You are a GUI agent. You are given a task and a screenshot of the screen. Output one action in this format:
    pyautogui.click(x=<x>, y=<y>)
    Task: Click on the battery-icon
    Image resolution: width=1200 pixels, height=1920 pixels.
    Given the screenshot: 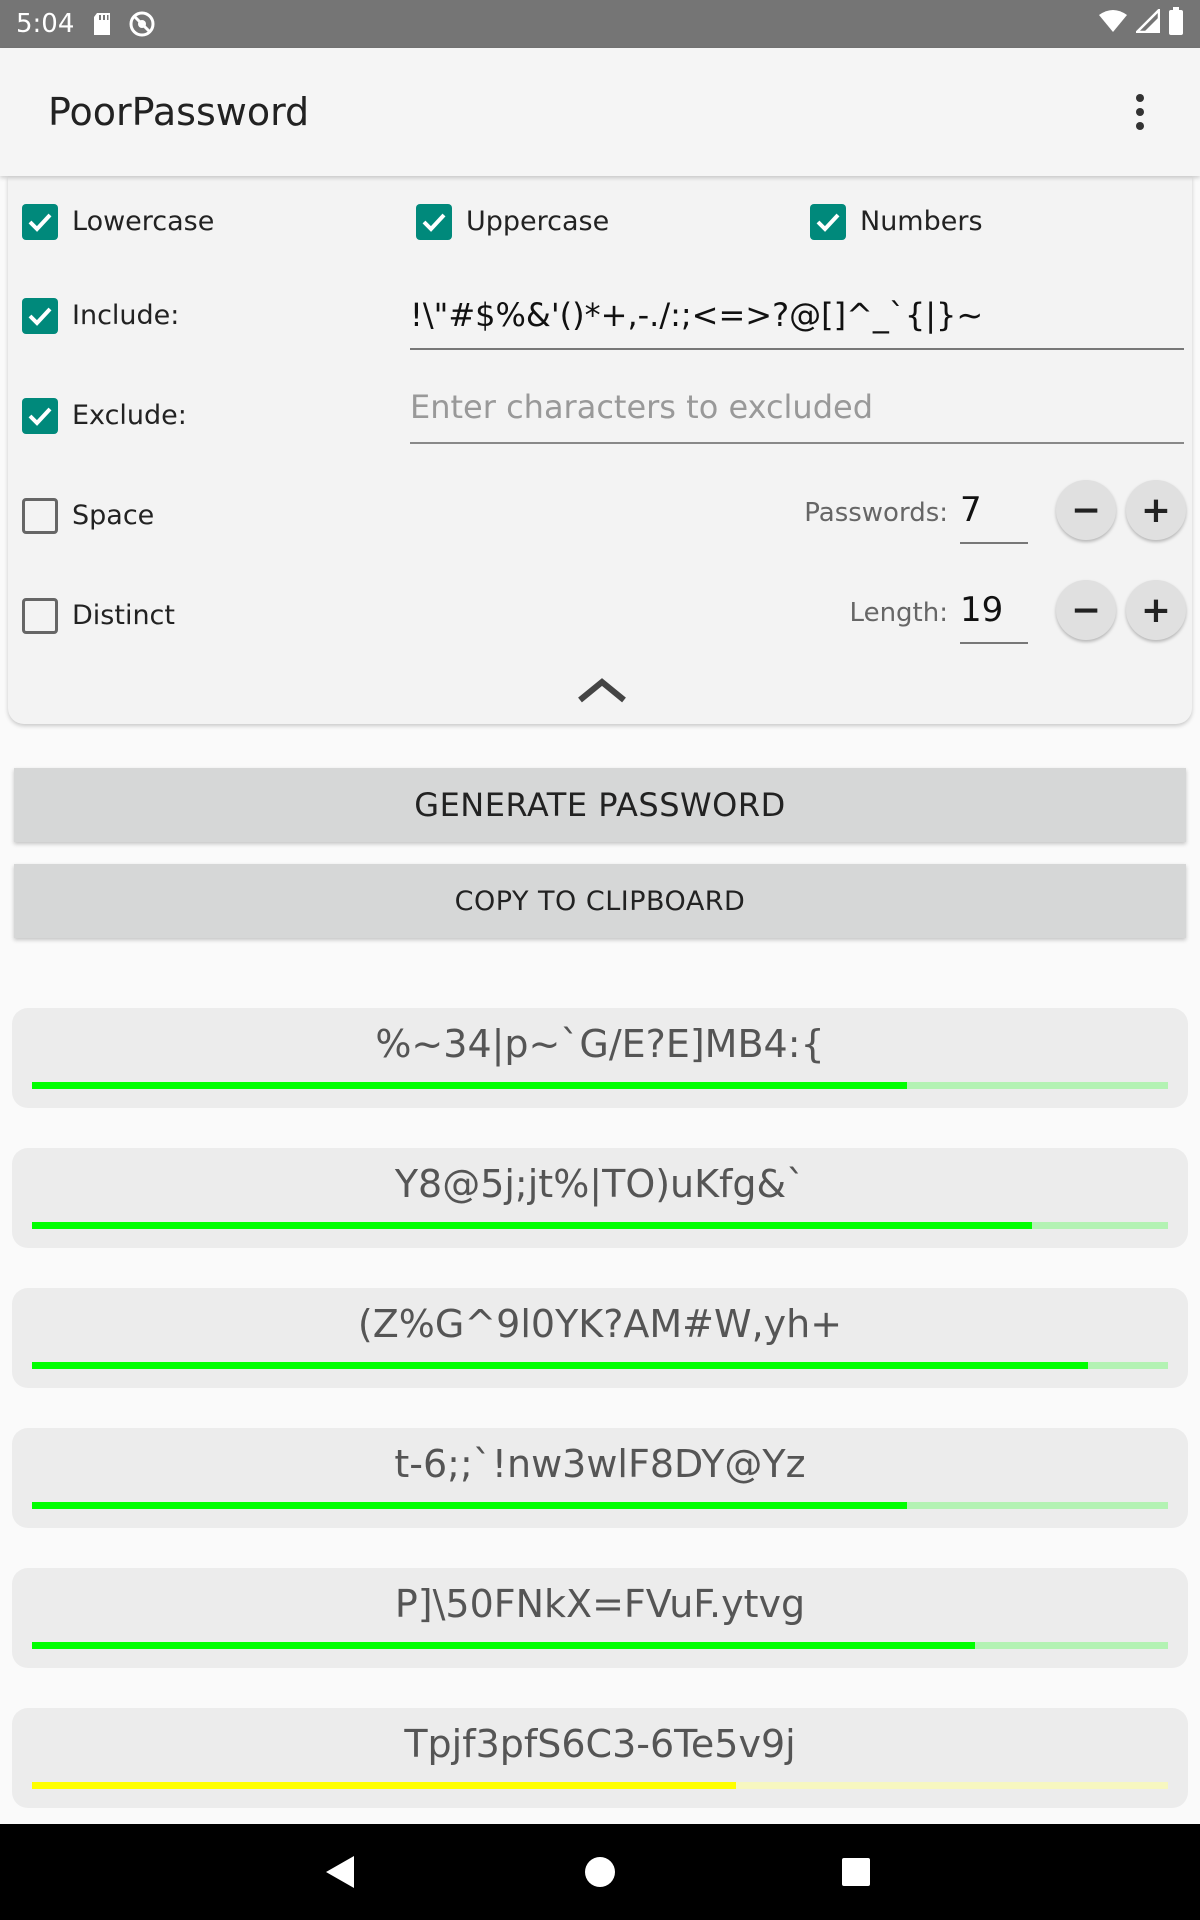 What is the action you would take?
    pyautogui.click(x=1176, y=24)
    